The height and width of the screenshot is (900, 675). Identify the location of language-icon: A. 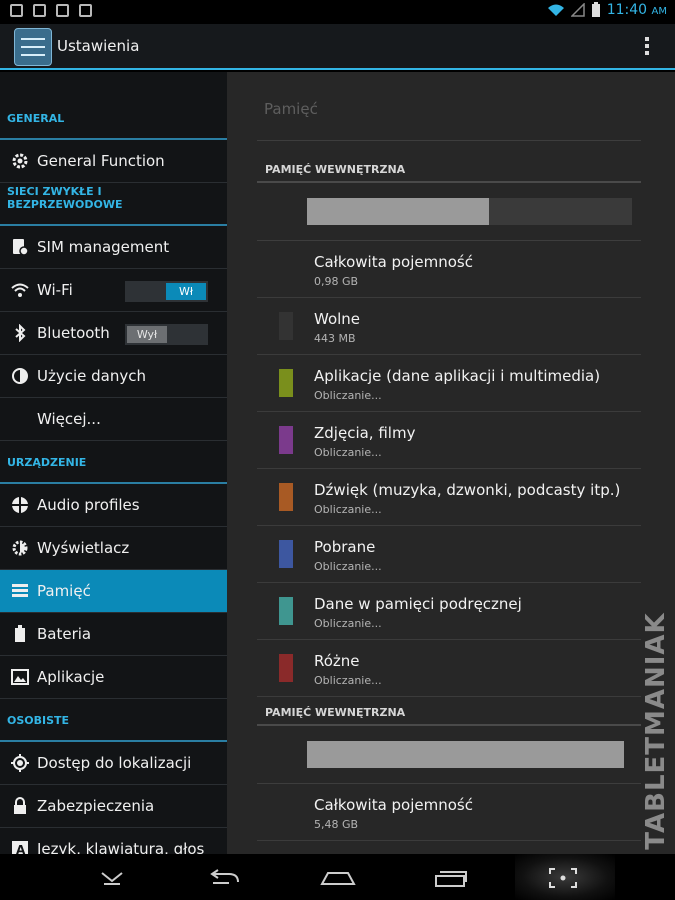
(18, 847).